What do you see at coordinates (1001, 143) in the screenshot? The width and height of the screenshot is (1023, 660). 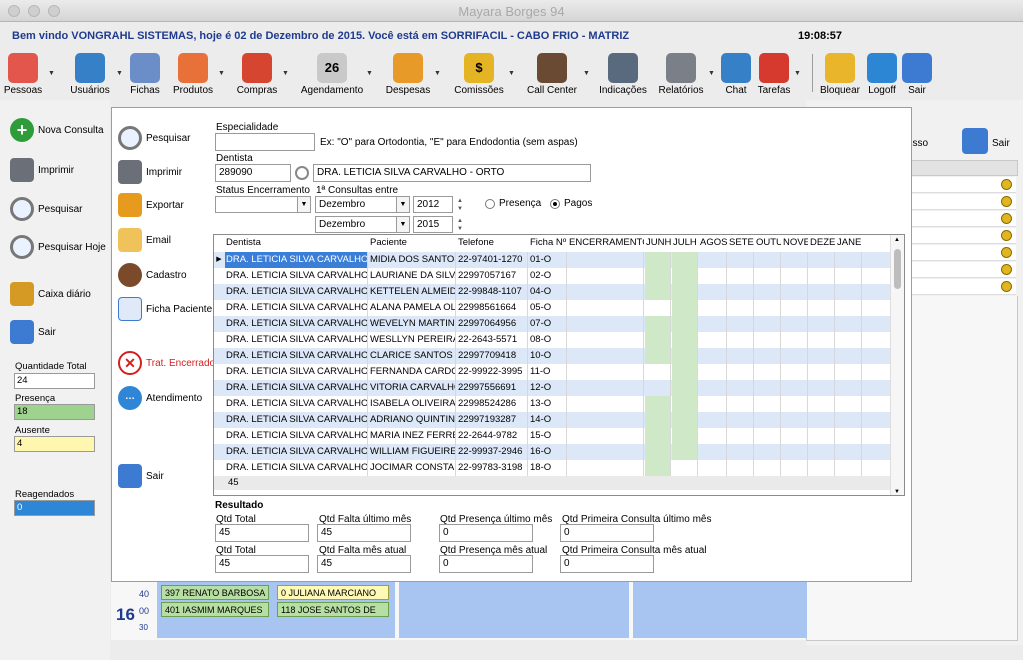 I see `sair-right-label: Sair` at bounding box center [1001, 143].